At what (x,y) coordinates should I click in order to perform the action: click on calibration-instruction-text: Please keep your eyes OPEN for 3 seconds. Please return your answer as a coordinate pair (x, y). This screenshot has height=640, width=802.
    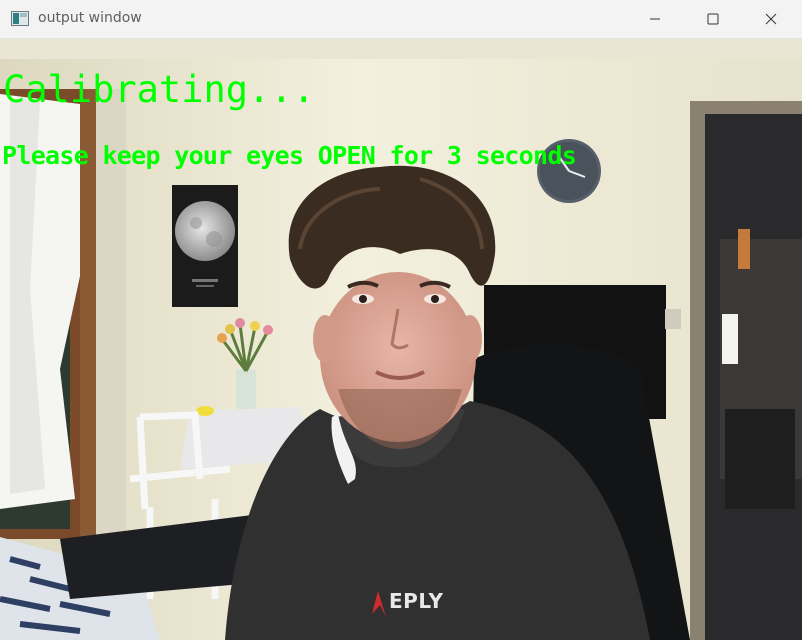
    Looking at the image, I should click on (289, 155).